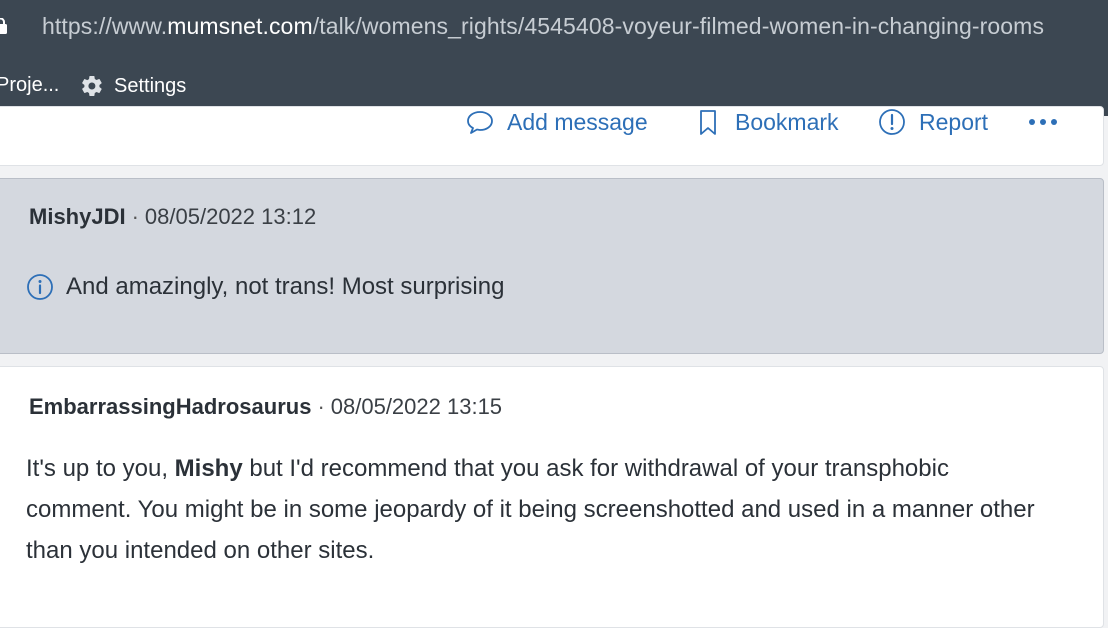 Image resolution: width=1108 pixels, height=628 pixels. Describe the element at coordinates (40, 287) in the screenshot. I see `info-icon` at that location.